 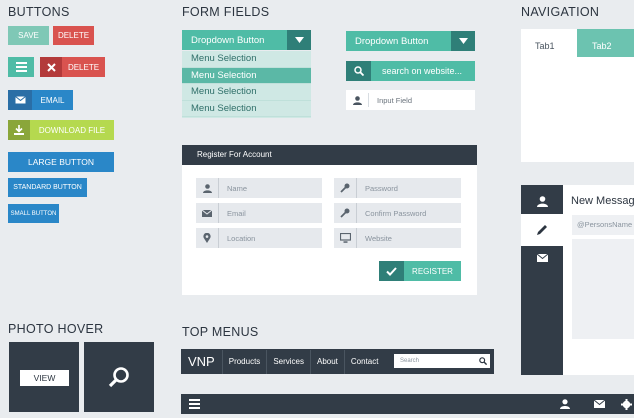 What do you see at coordinates (397, 238) in the screenshot?
I see `website-field: Website` at bounding box center [397, 238].